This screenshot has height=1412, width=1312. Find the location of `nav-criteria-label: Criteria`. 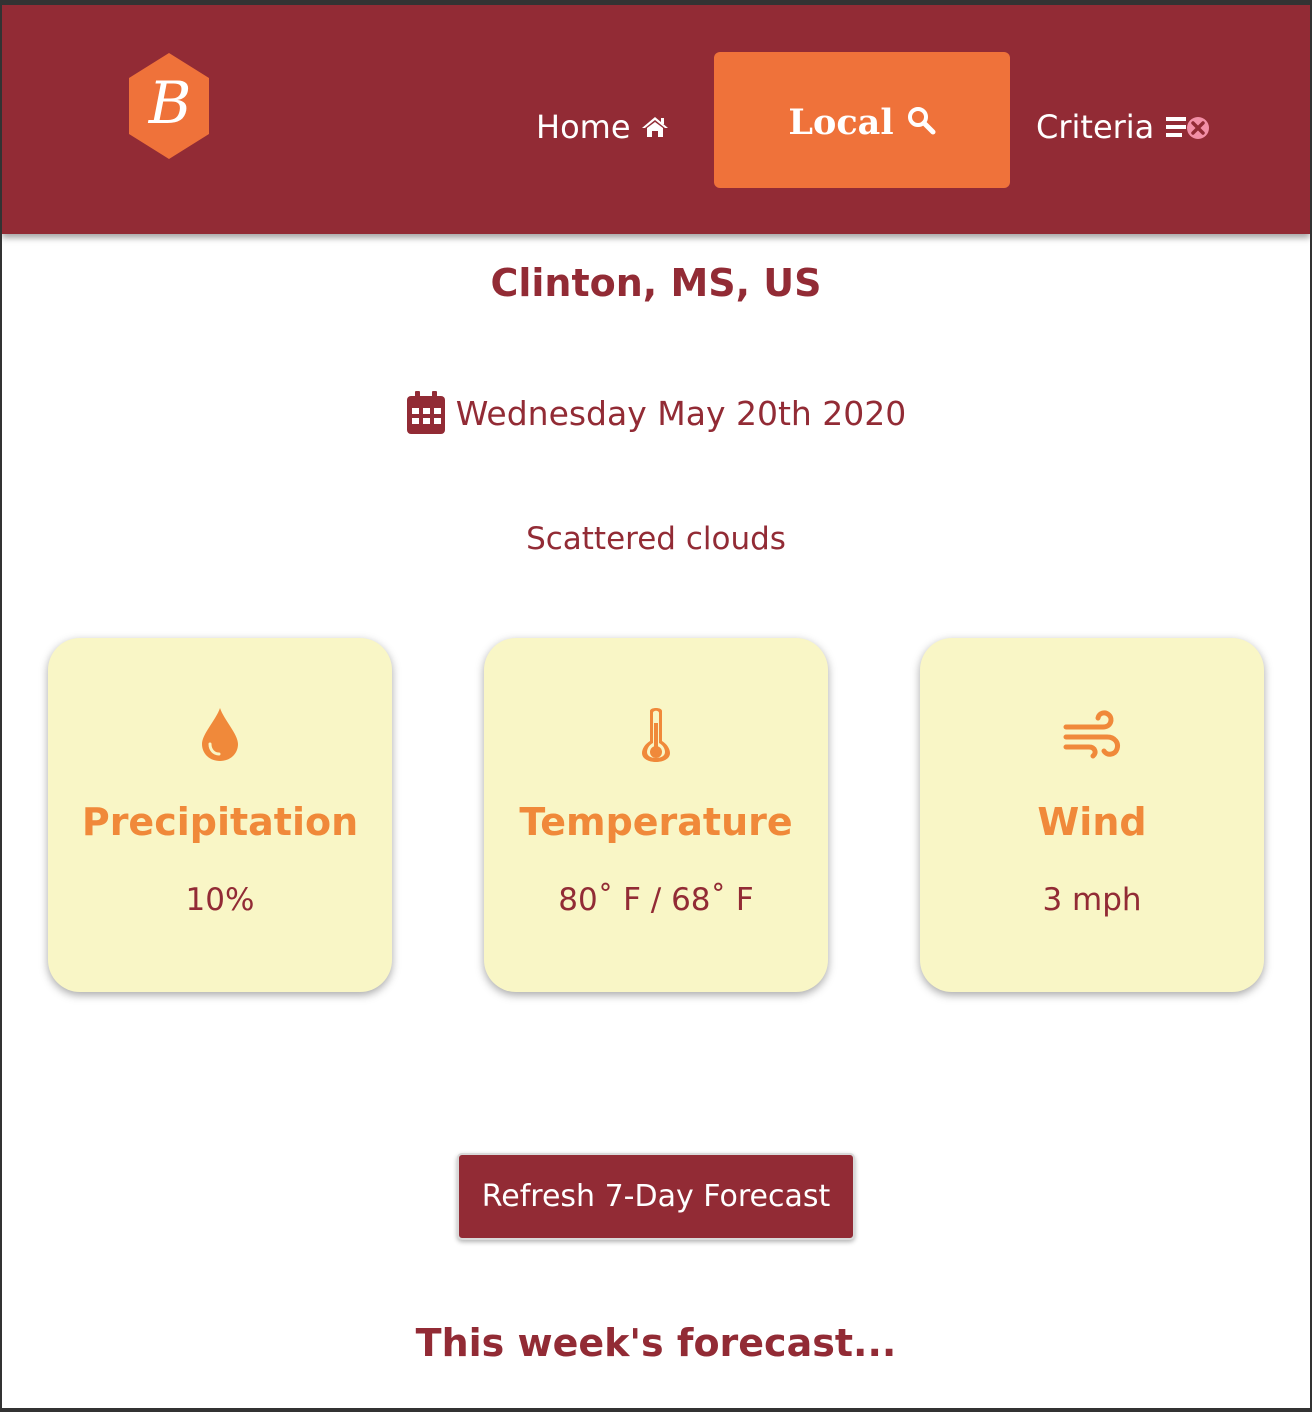

nav-criteria-label: Criteria is located at coordinates (1095, 127).